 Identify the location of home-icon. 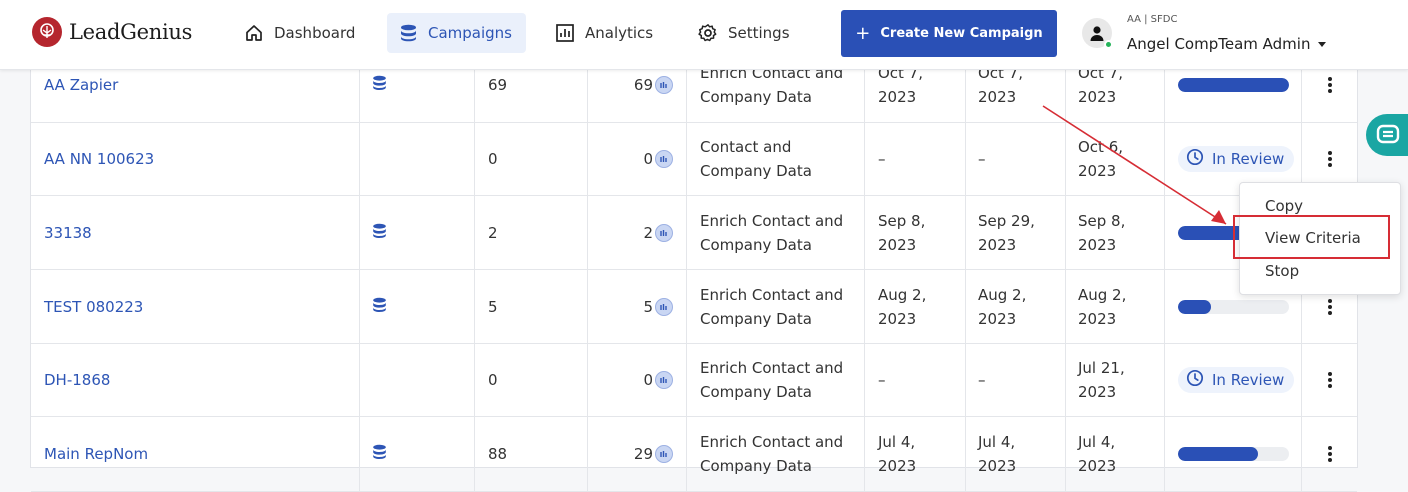
(254, 33).